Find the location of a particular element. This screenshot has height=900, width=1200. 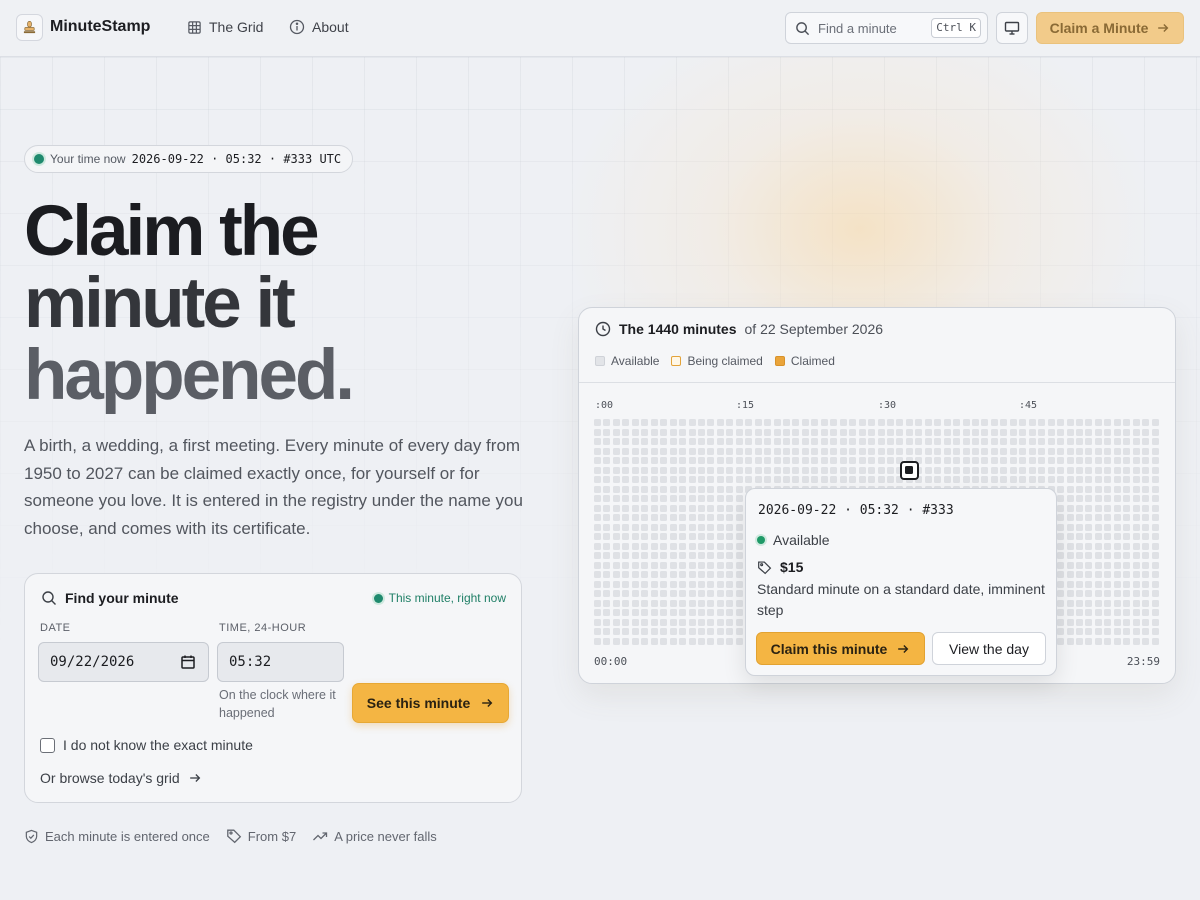

nav-item-about: About is located at coordinates (319, 27).